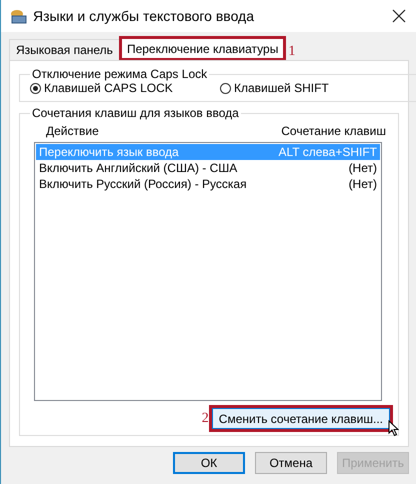 This screenshot has width=416, height=484. Describe the element at coordinates (315, 88) in the screenshot. I see `radio-option: Клавишей SHIFT` at that location.